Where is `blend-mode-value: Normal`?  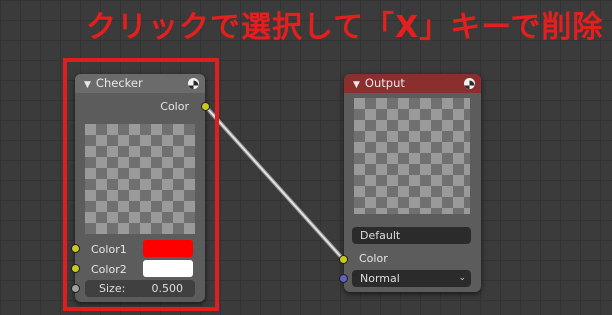
blend-mode-value: Normal is located at coordinates (380, 278).